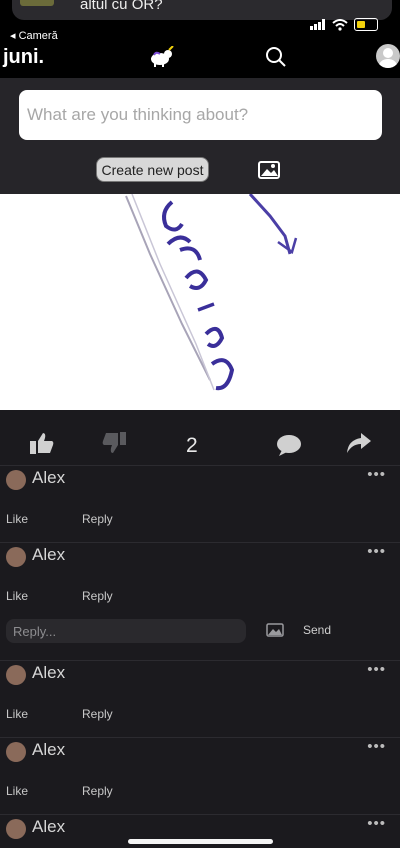 This screenshot has width=400, height=848. What do you see at coordinates (121, 6) in the screenshot?
I see `notification-text: altul cu OR?` at bounding box center [121, 6].